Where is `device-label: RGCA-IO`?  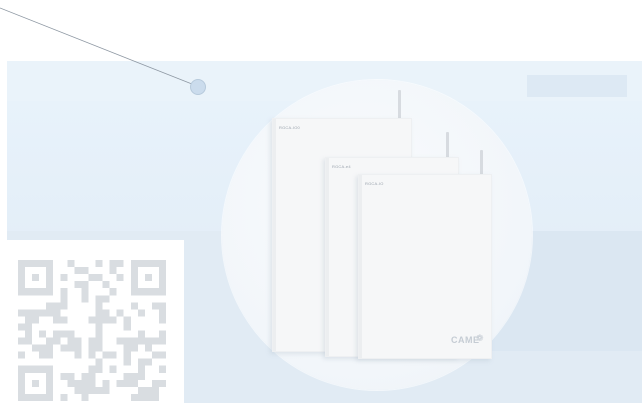 device-label: RGCA-IO is located at coordinates (374, 183).